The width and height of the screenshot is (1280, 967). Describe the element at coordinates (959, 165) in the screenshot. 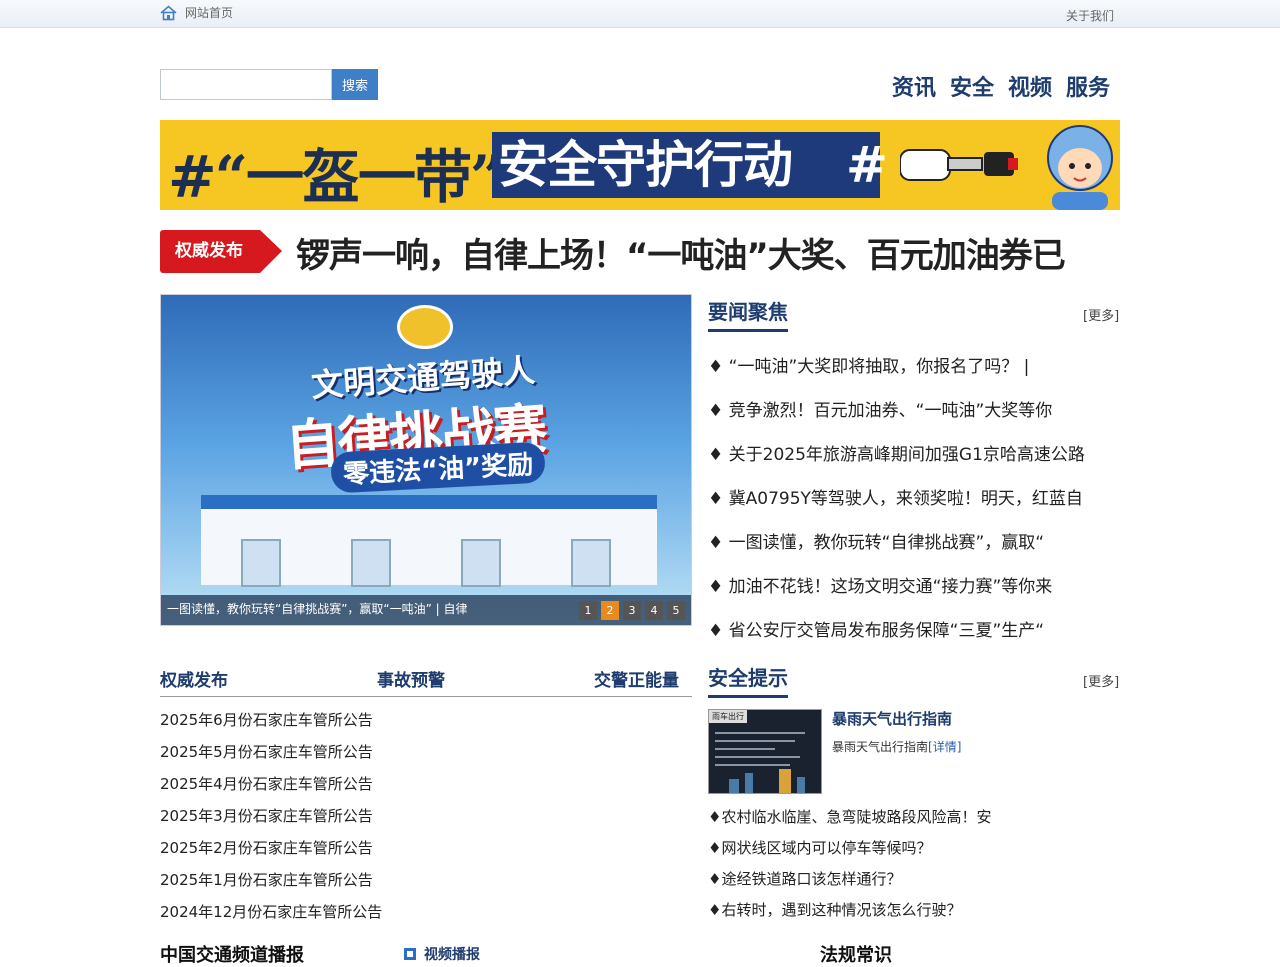

I see `seatbelt-hand-icon` at that location.